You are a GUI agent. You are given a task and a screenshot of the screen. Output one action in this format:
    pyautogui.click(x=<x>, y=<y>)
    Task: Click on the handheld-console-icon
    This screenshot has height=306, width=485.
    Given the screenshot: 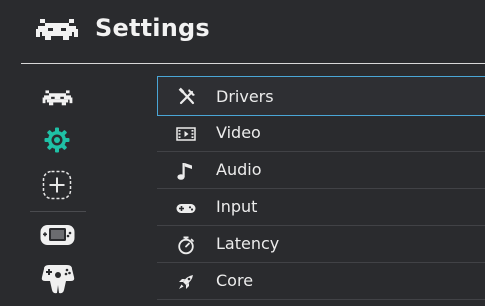 What is the action you would take?
    pyautogui.click(x=57, y=235)
    